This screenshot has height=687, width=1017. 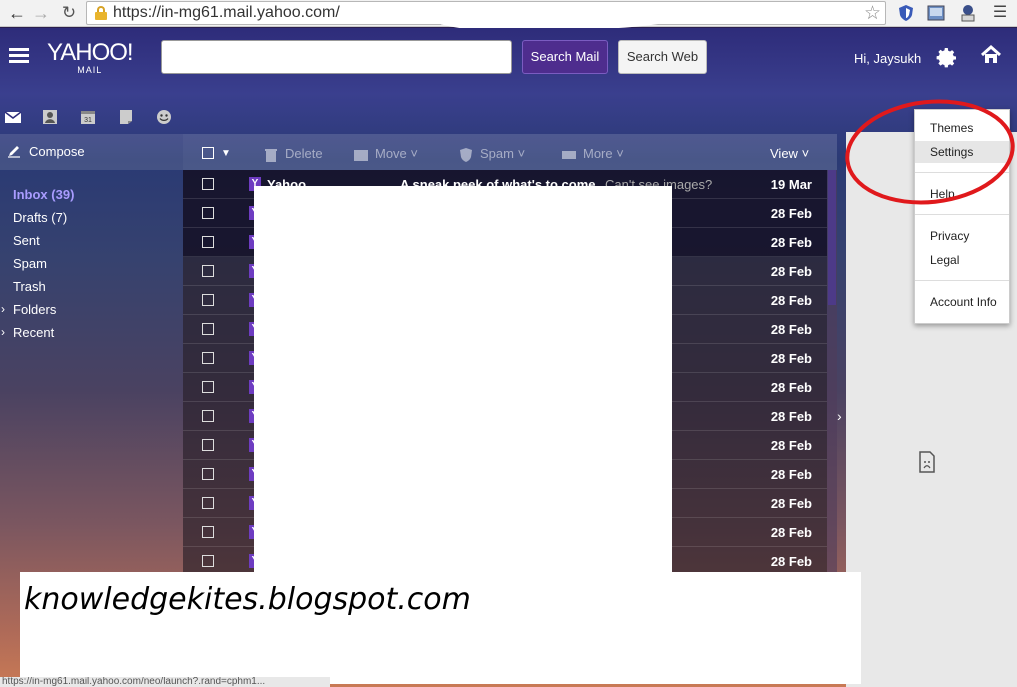 I want to click on spam-shield-icon, so click(x=466, y=154).